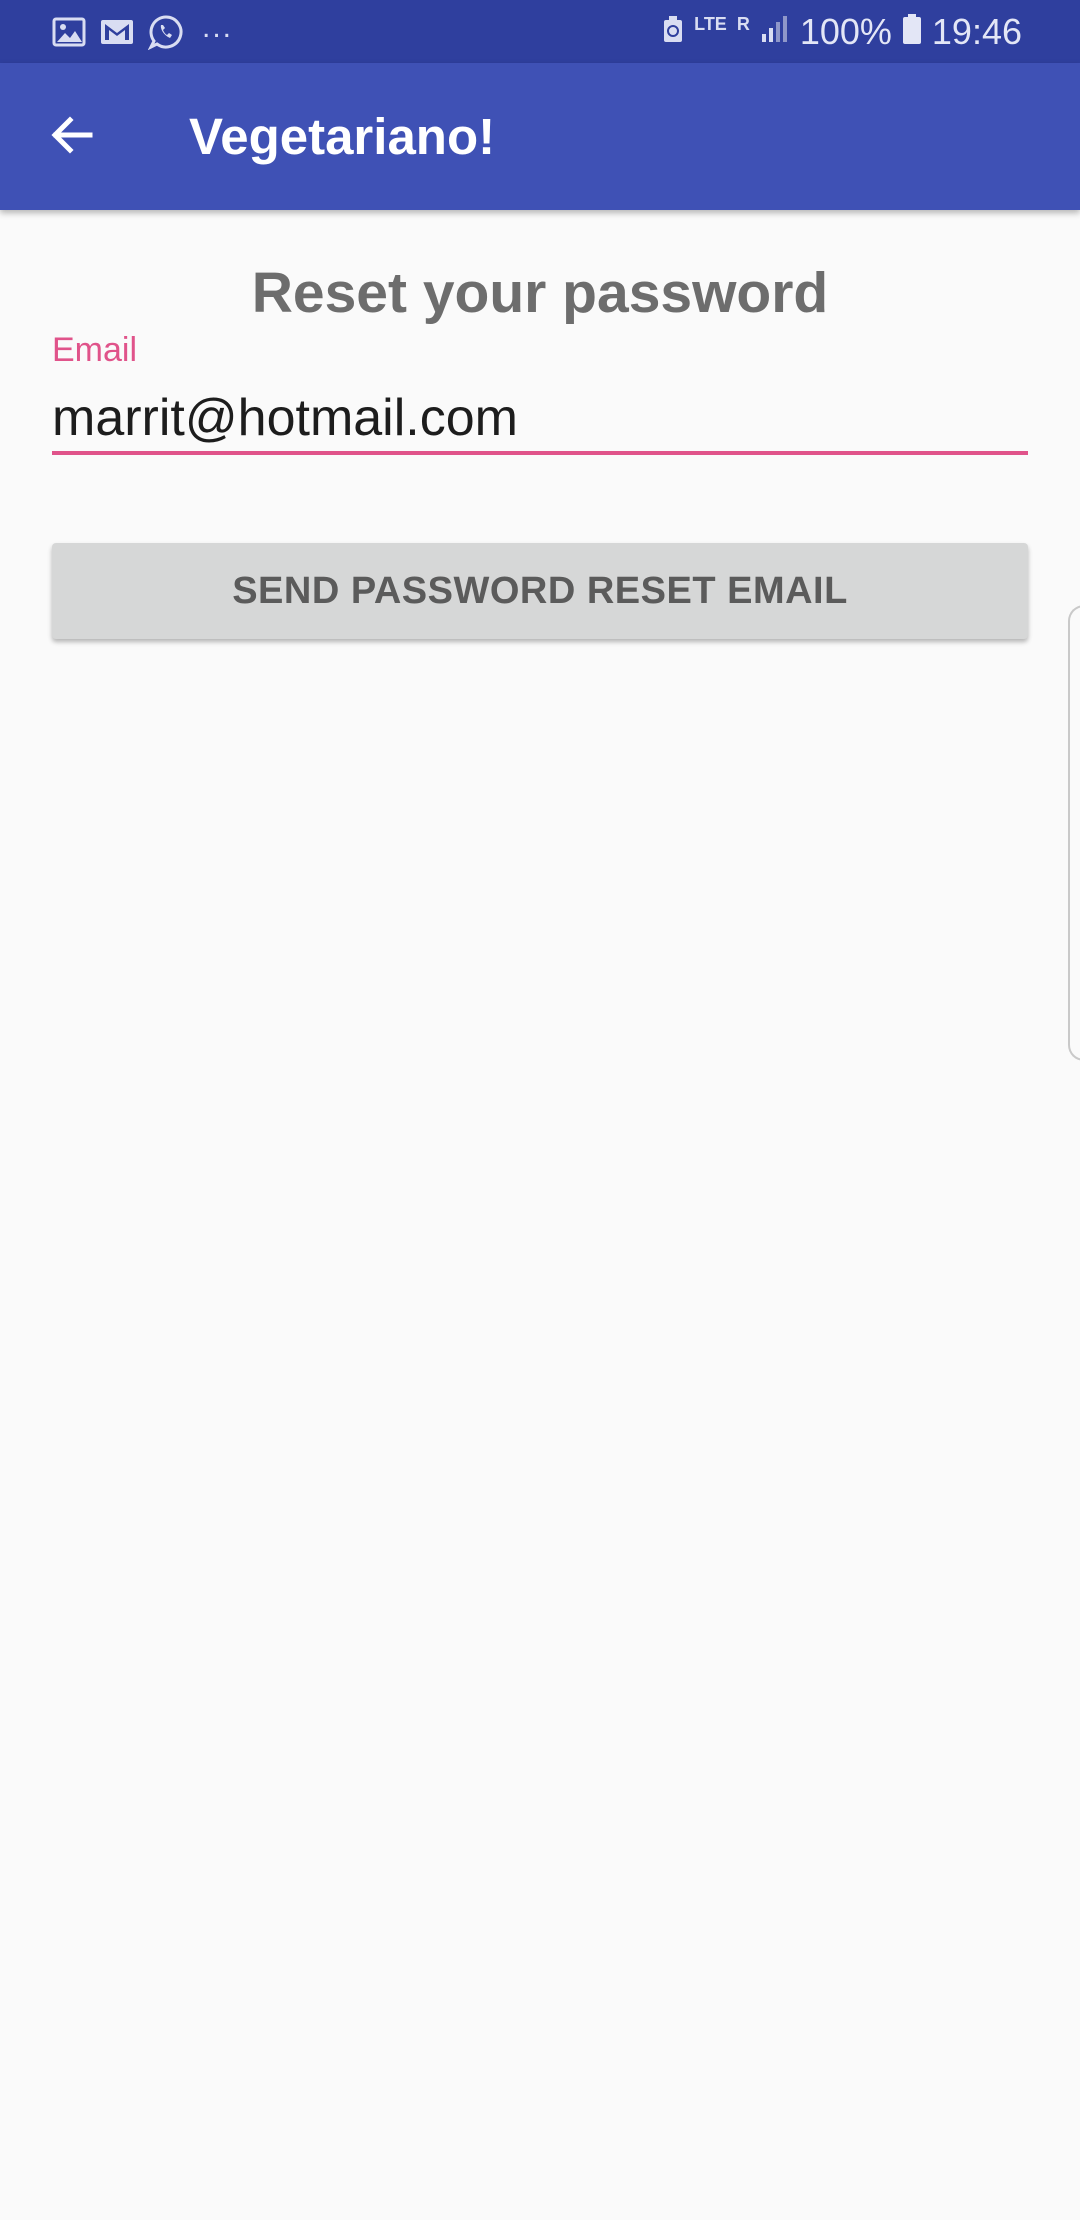 This screenshot has width=1080, height=2220. Describe the element at coordinates (342, 136) in the screenshot. I see `app-title: Vegetariano!` at that location.